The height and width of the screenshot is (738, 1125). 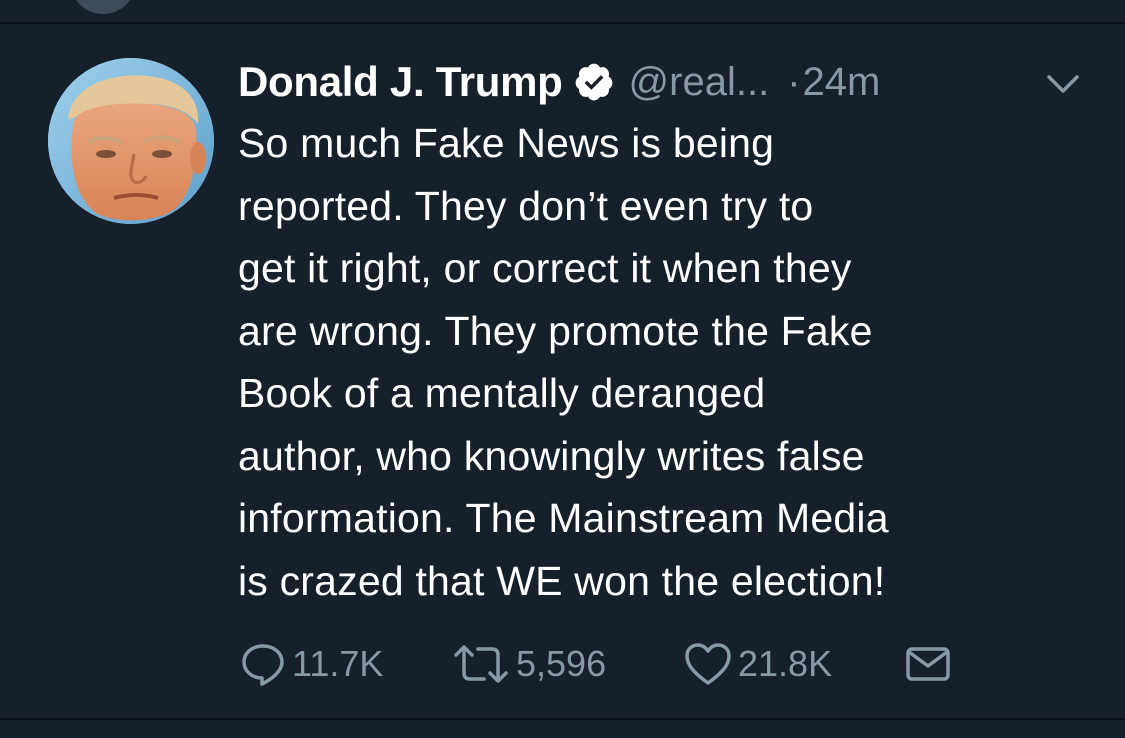 I want to click on chevron-down-icon, so click(x=1063, y=84).